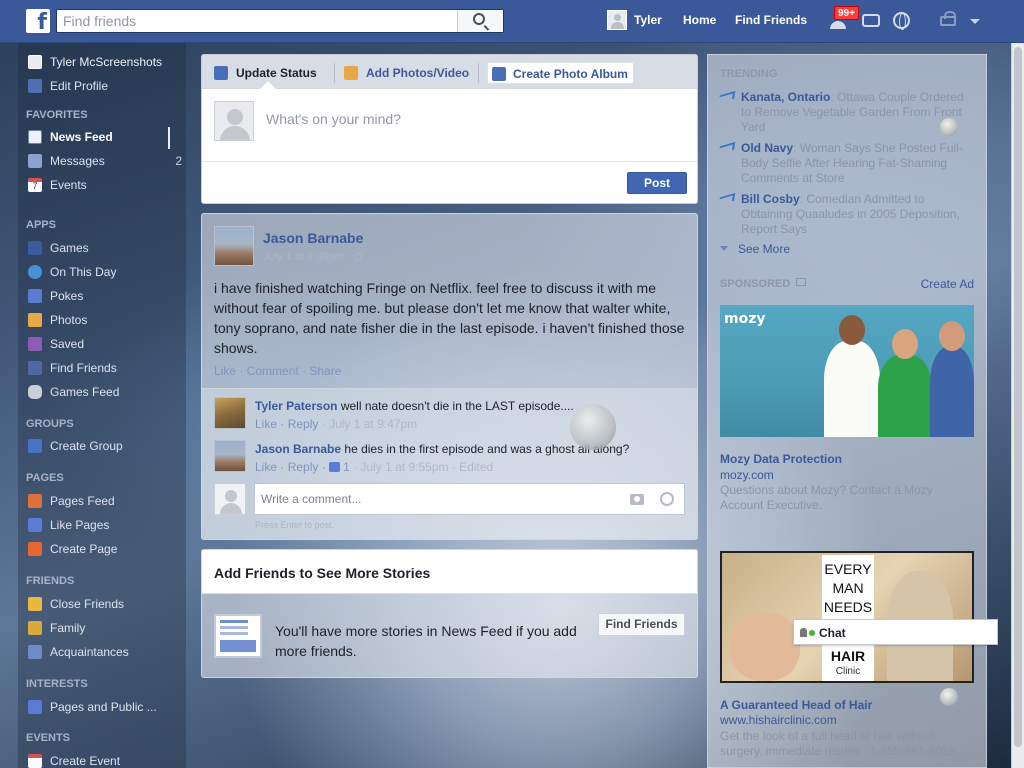 This screenshot has width=1024, height=768. I want to click on sidebar-profile-link: Tyler McScreenshots, so click(106, 62).